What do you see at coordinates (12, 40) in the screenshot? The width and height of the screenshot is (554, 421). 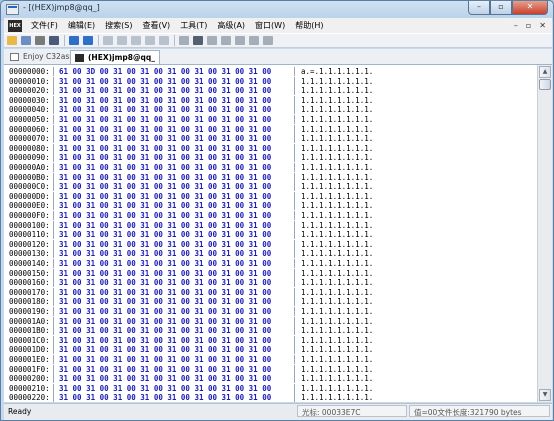 I see `open-folder-icon` at bounding box center [12, 40].